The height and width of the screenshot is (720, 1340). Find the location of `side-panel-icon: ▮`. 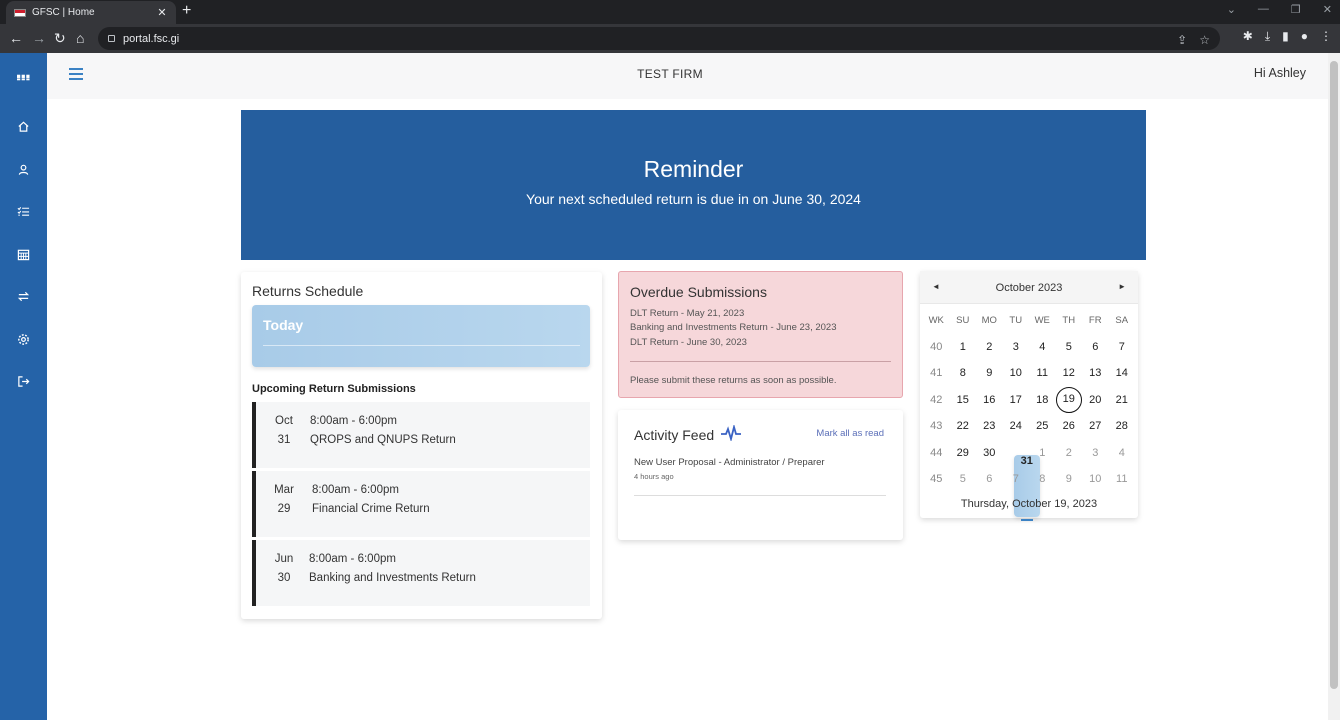

side-panel-icon: ▮ is located at coordinates (1285, 36).